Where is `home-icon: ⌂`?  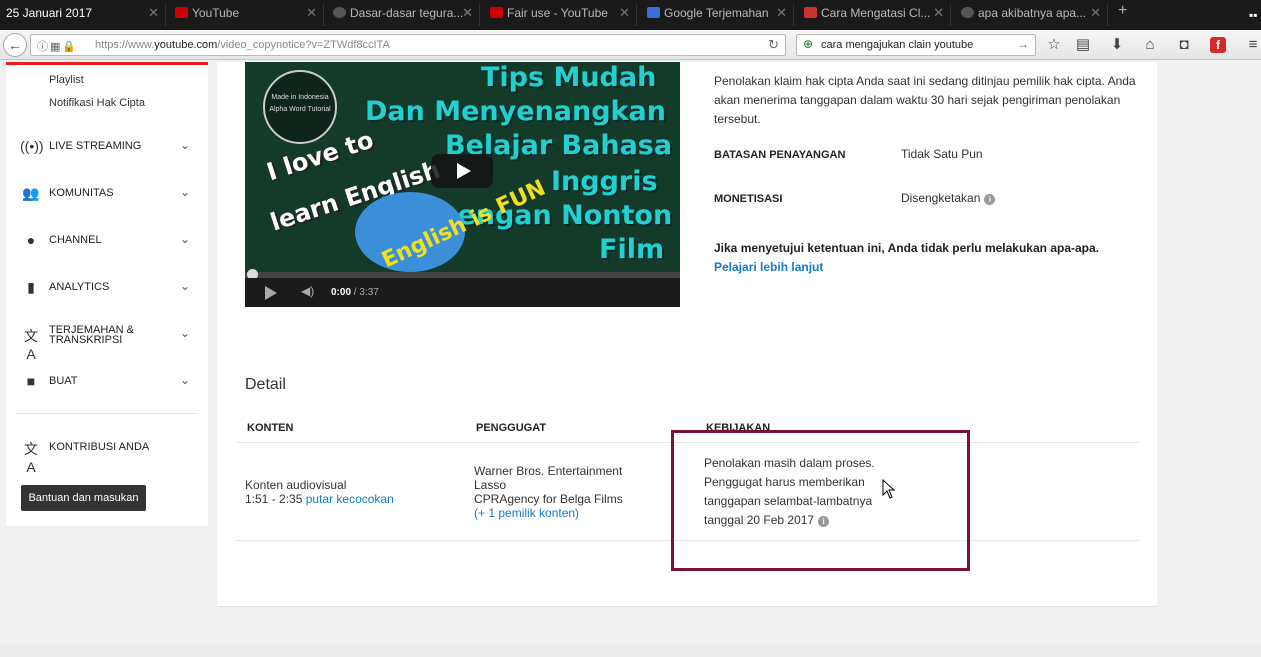 home-icon: ⌂ is located at coordinates (1150, 45).